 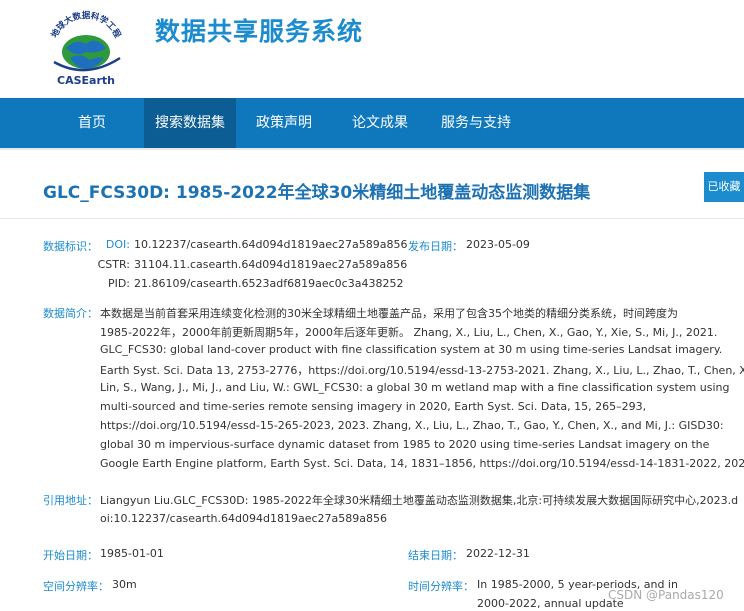 I want to click on main-nav: 首页 搜索数据集 政策声明 论文成果 服务与支持, so click(x=372, y=123).